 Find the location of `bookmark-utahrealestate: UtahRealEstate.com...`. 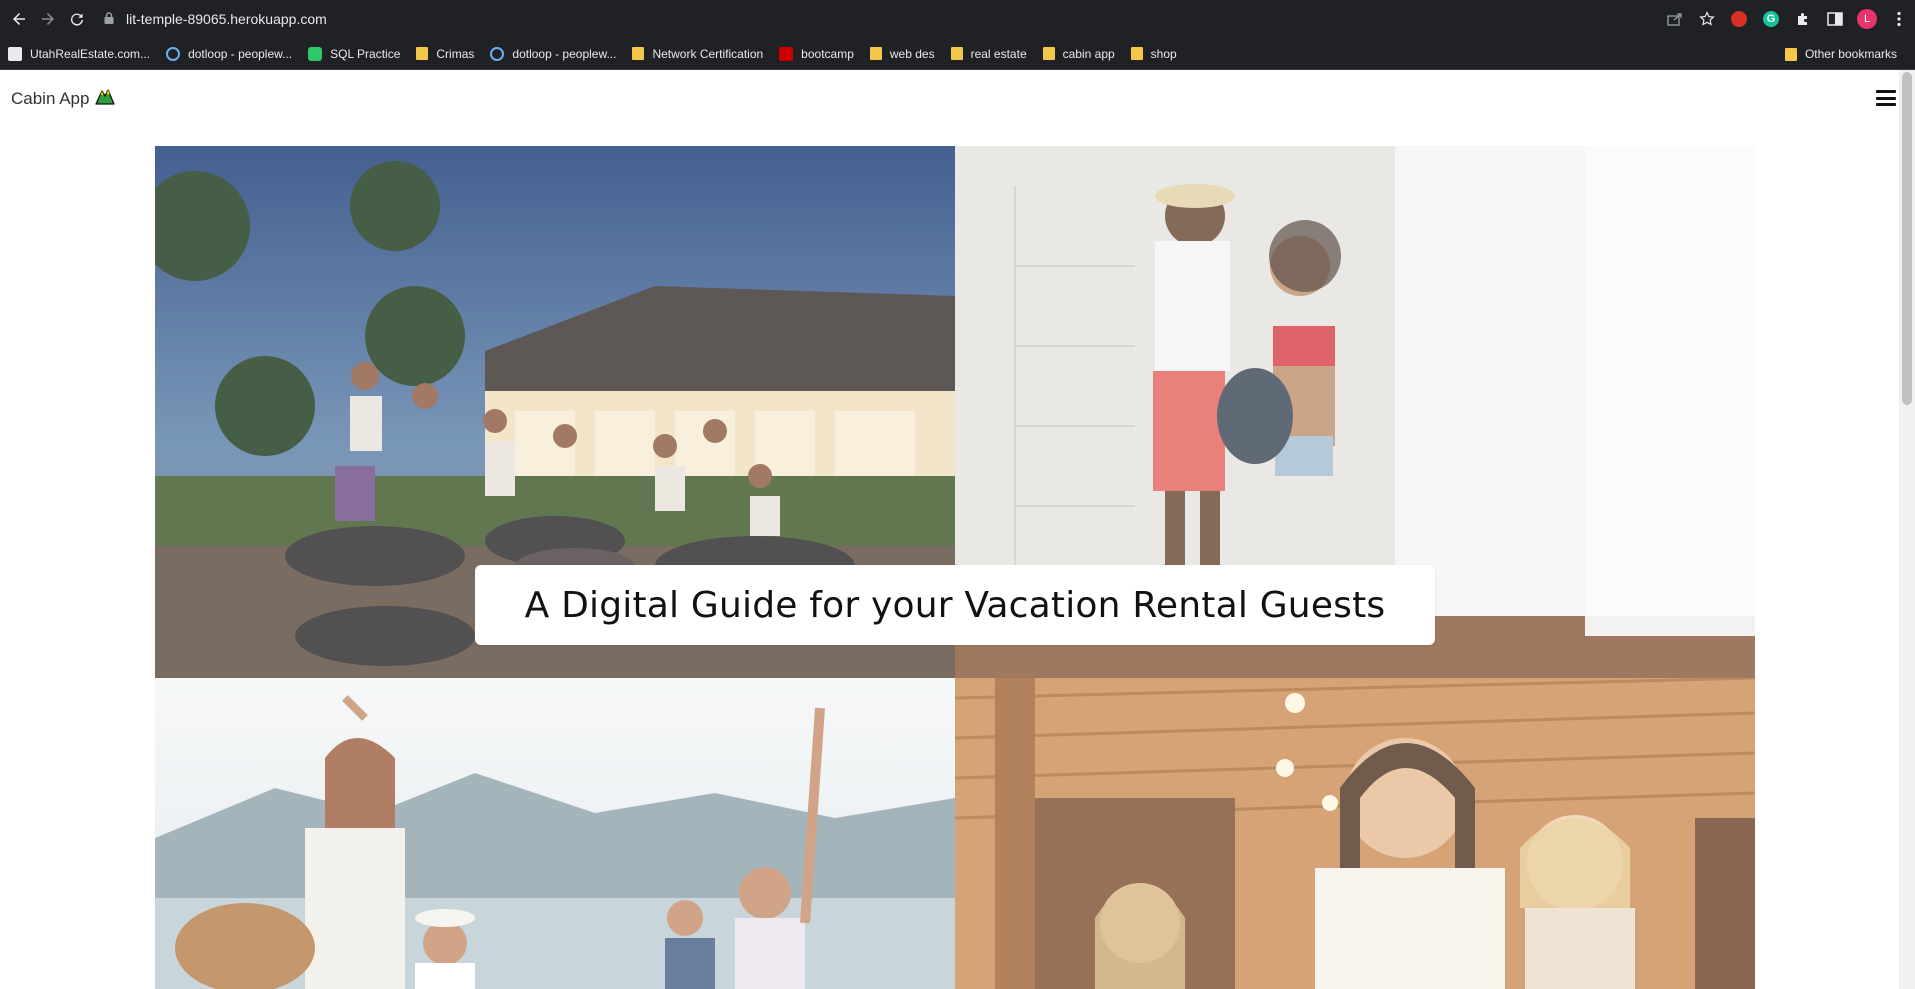

bookmark-utahrealestate: UtahRealEstate.com... is located at coordinates (79, 54).